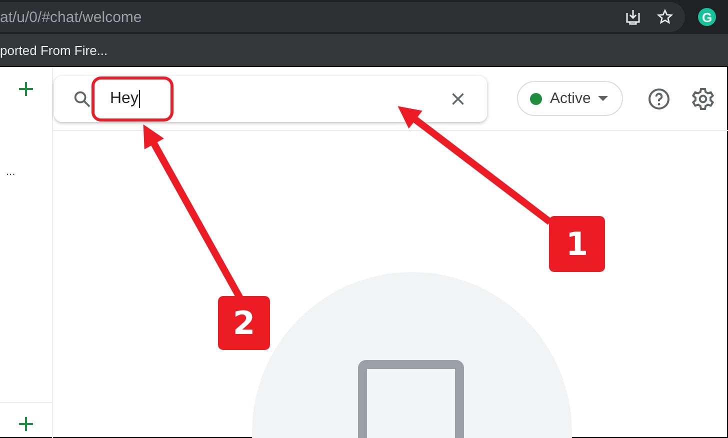  I want to click on settings-icon, so click(702, 98).